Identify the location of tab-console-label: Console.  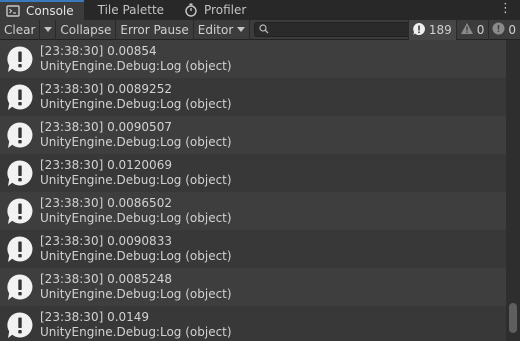
(50, 11).